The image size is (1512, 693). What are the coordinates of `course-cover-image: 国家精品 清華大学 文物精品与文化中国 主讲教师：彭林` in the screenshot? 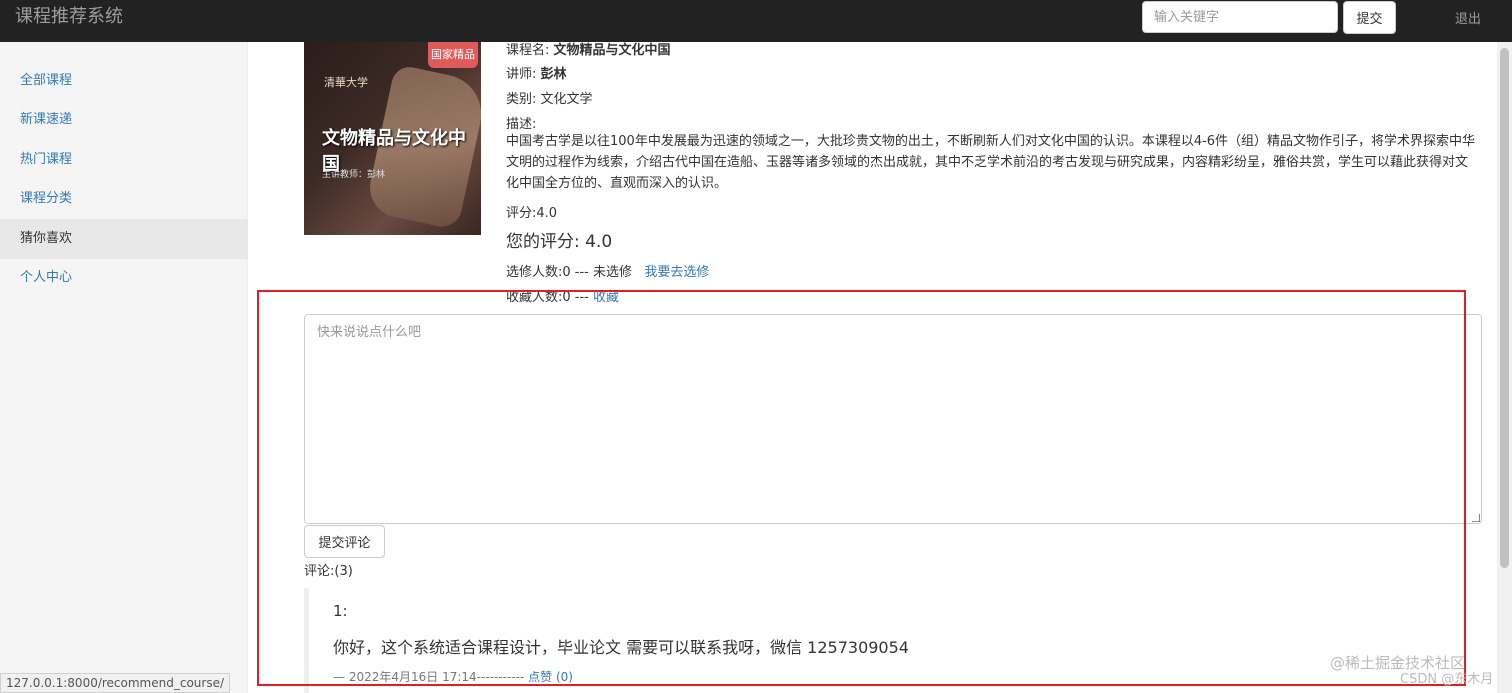 It's located at (392, 138).